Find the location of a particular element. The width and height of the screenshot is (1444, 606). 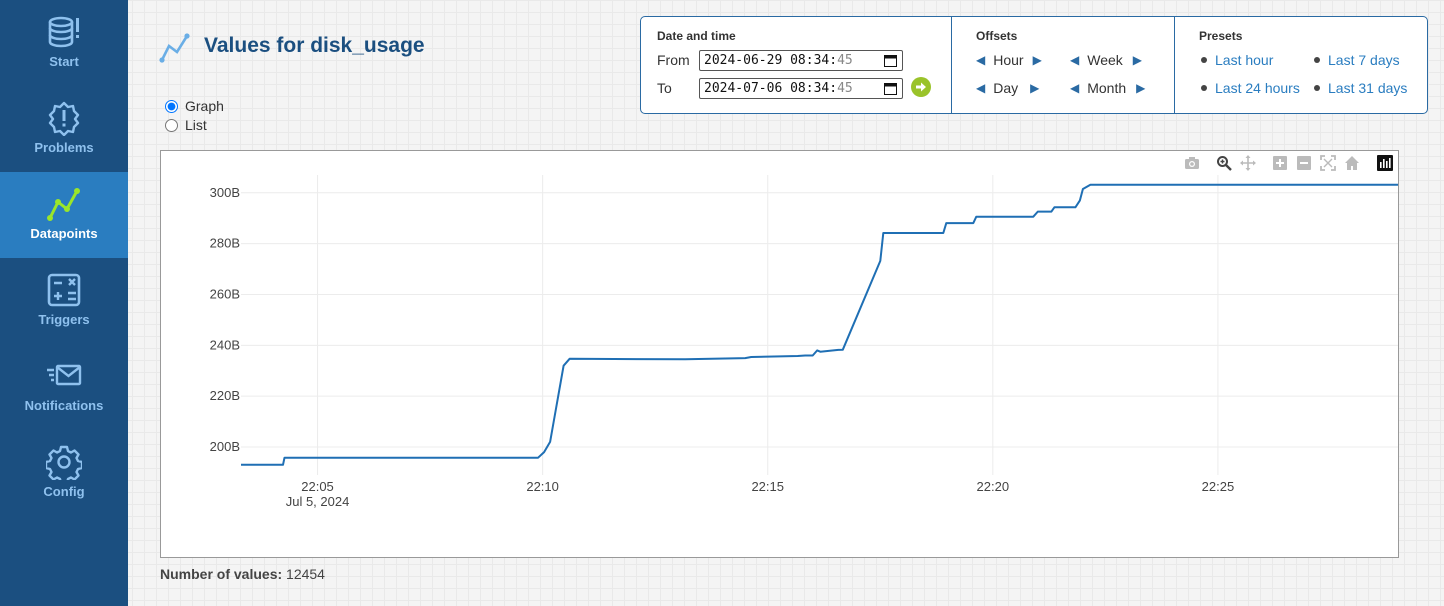

offset-week: ◀ Week ▶ is located at coordinates (1106, 60).